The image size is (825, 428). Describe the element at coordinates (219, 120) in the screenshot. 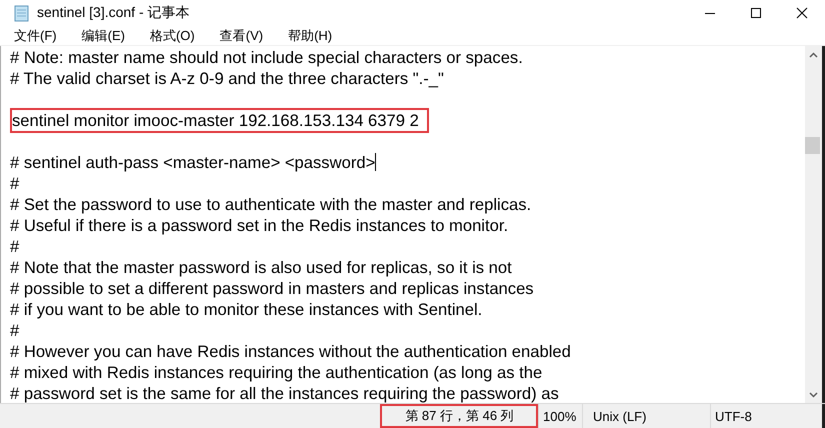

I see `highlighted-code-line: sentinel monitor imooc-master 192.168.153.134 6379 2` at that location.